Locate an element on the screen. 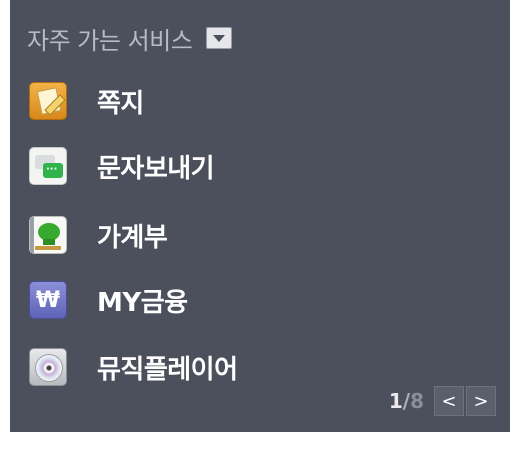 This screenshot has width=519, height=450. service-item-account-book: 가계부 is located at coordinates (98, 235).